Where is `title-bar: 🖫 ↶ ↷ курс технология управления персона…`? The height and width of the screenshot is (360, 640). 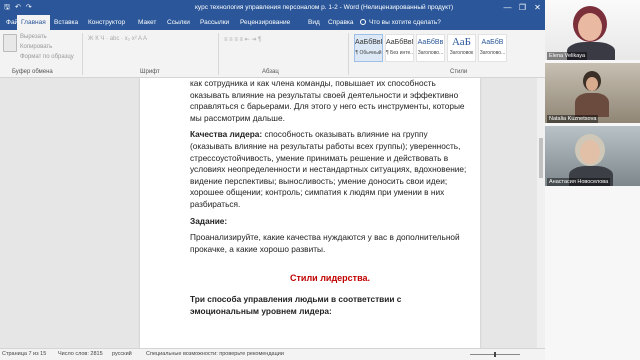 title-bar: 🖫 ↶ ↷ курс технология управления персона… is located at coordinates (272, 7).